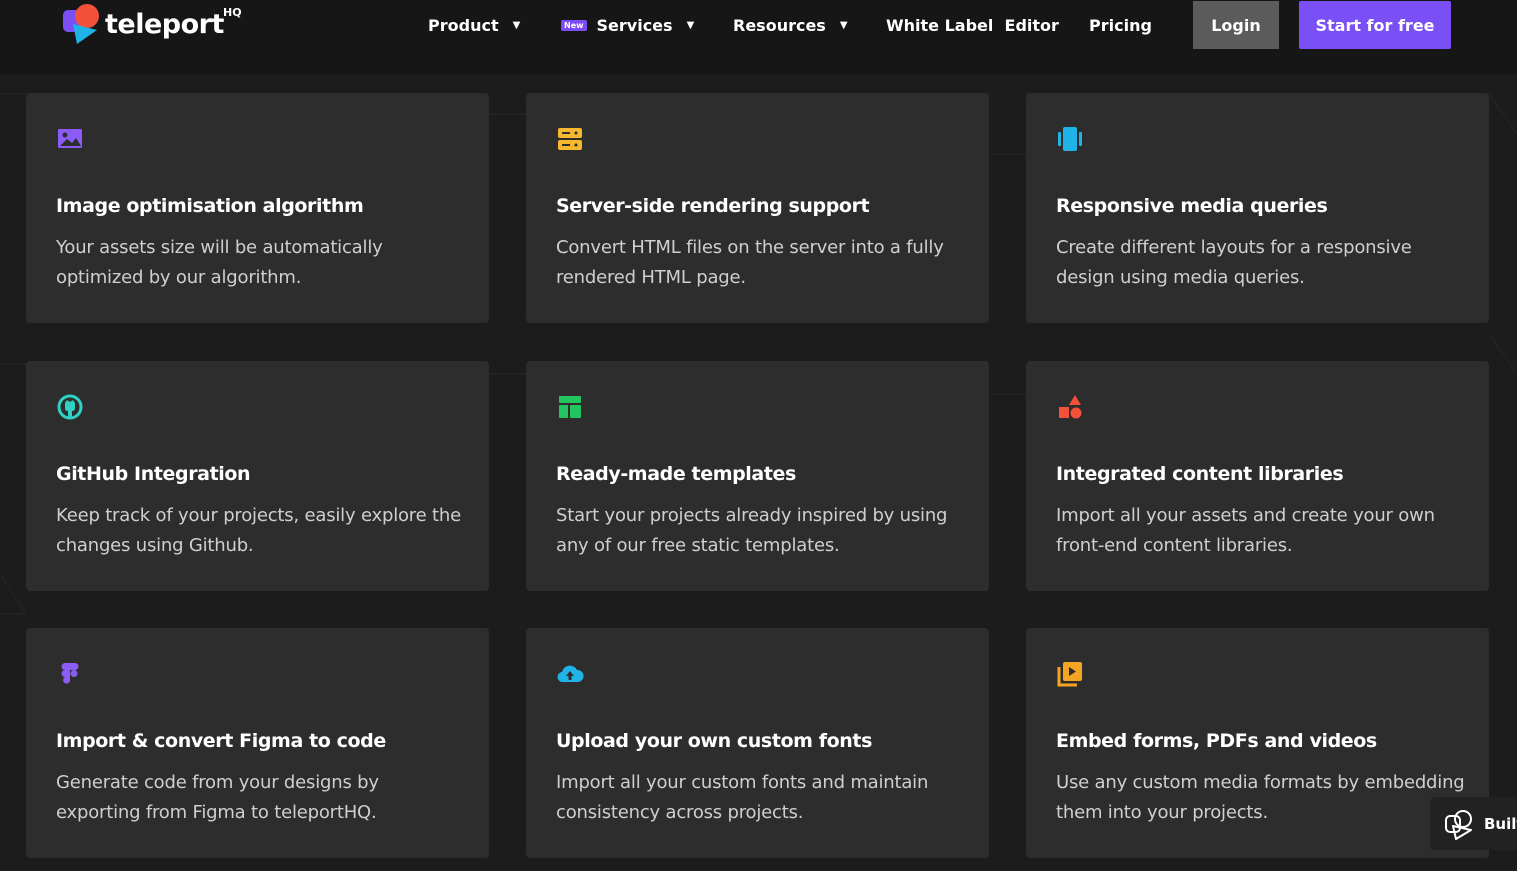 This screenshot has height=871, width=1517. What do you see at coordinates (1216, 741) in the screenshot?
I see `feature-title: Embed forms, PDFs and videos` at bounding box center [1216, 741].